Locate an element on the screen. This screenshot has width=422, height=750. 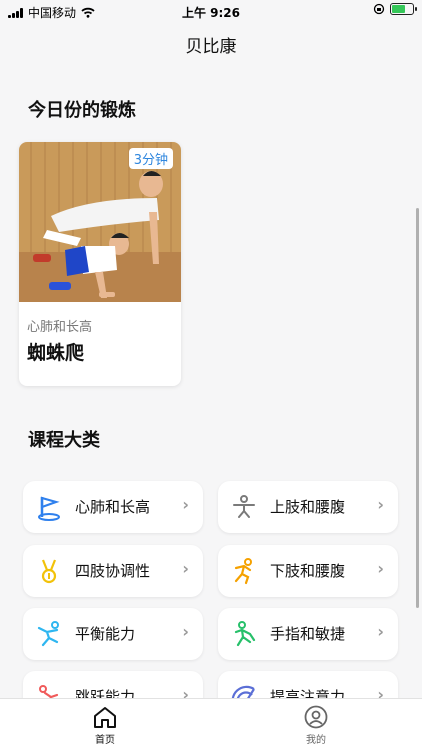
profile-icon is located at coordinates (316, 717).